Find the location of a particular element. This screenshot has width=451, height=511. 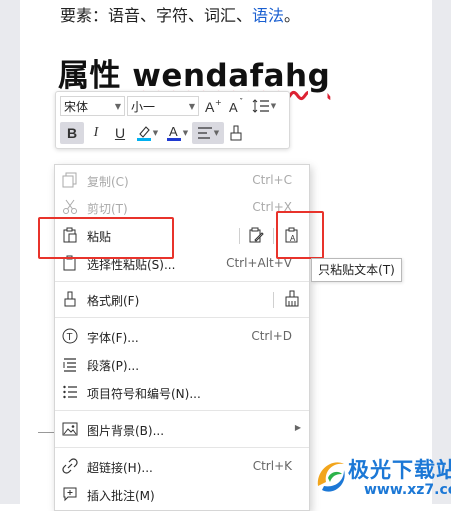

font-icon: T is located at coordinates (70, 336).